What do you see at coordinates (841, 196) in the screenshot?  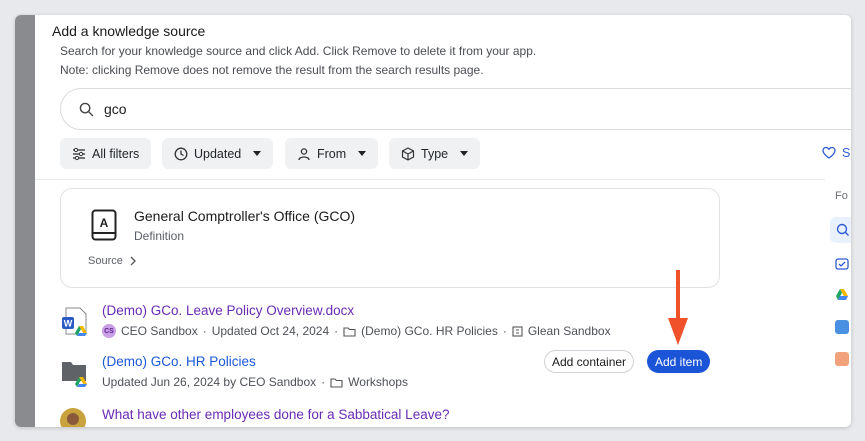 I see `right-panel-label: Fo` at bounding box center [841, 196].